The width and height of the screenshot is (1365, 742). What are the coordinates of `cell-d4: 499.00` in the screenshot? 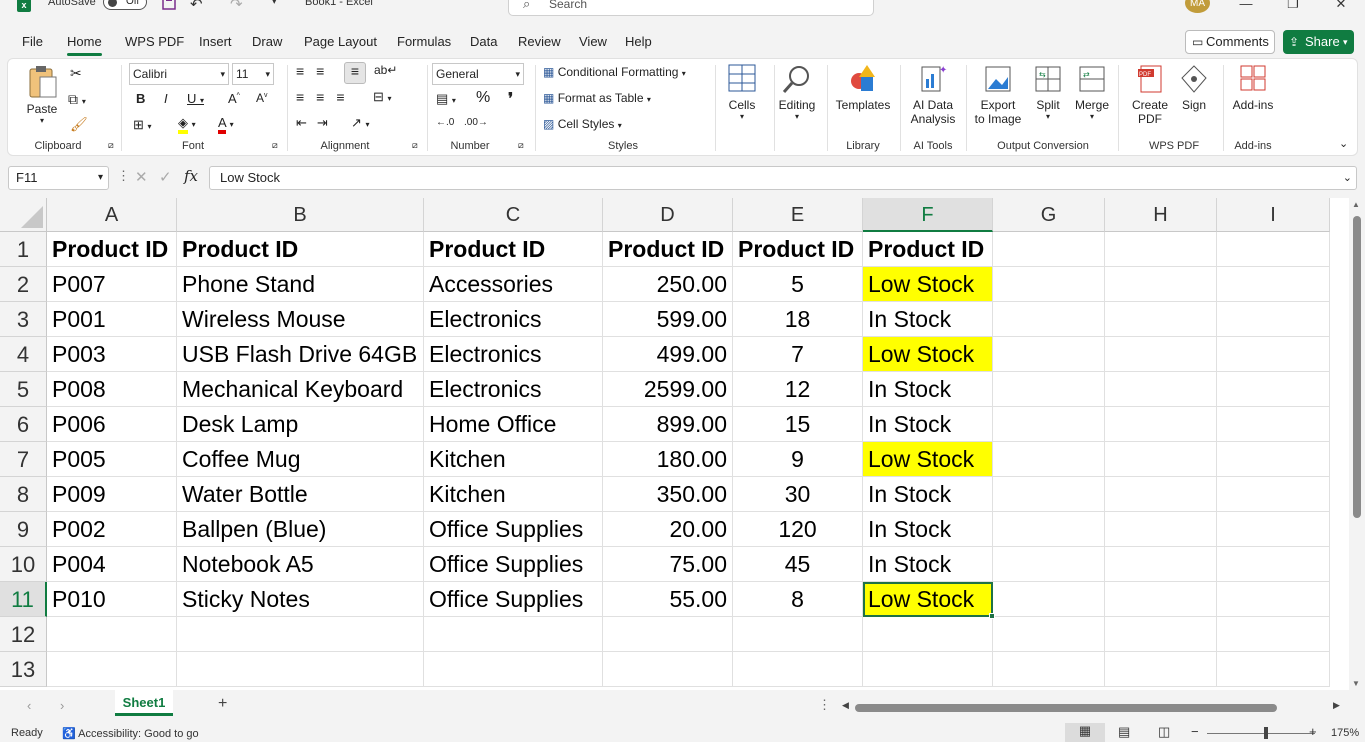 It's located at (668, 354).